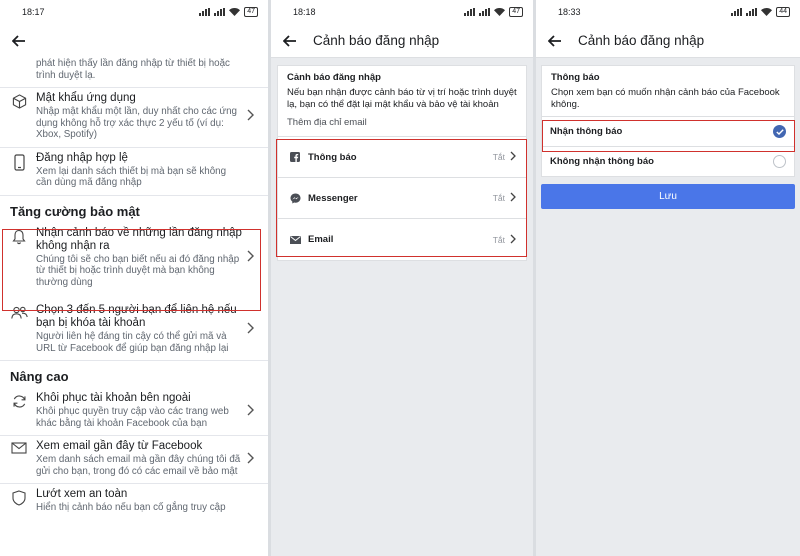 The image size is (800, 556). What do you see at coordinates (19, 501) in the screenshot?
I see `shield-icon` at bounding box center [19, 501].